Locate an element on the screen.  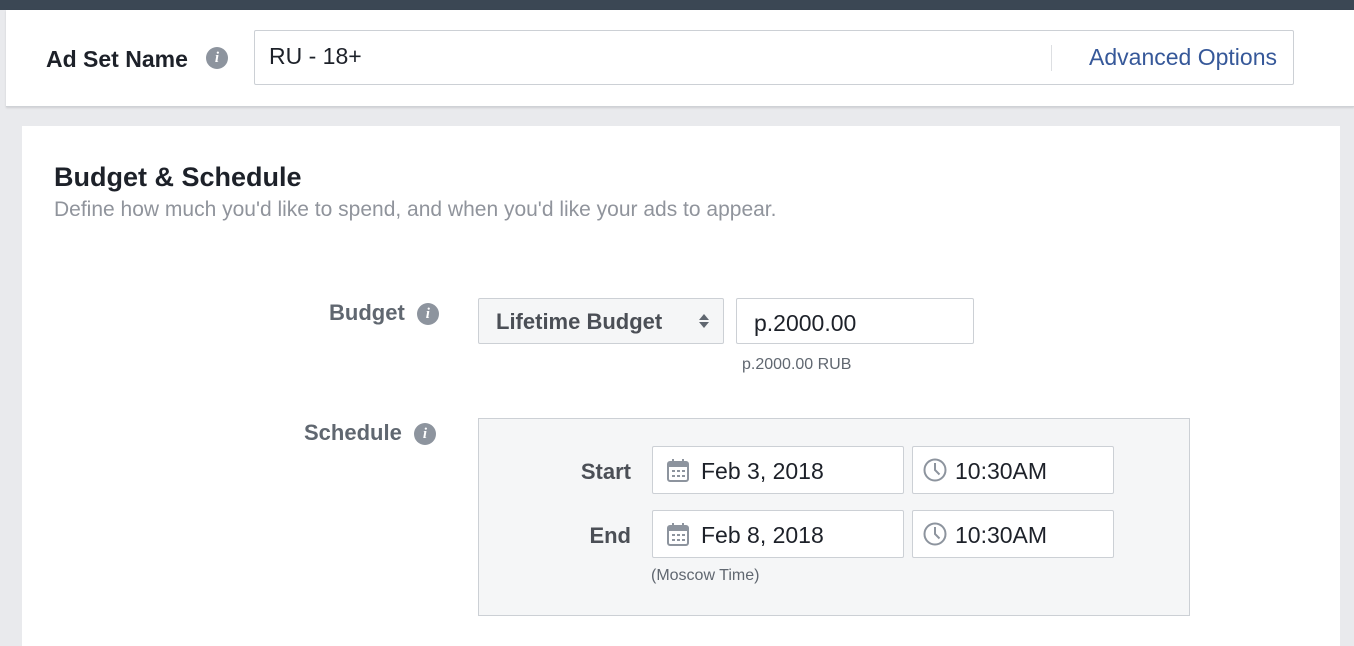
section-title: Budget & Schedule is located at coordinates (178, 177).